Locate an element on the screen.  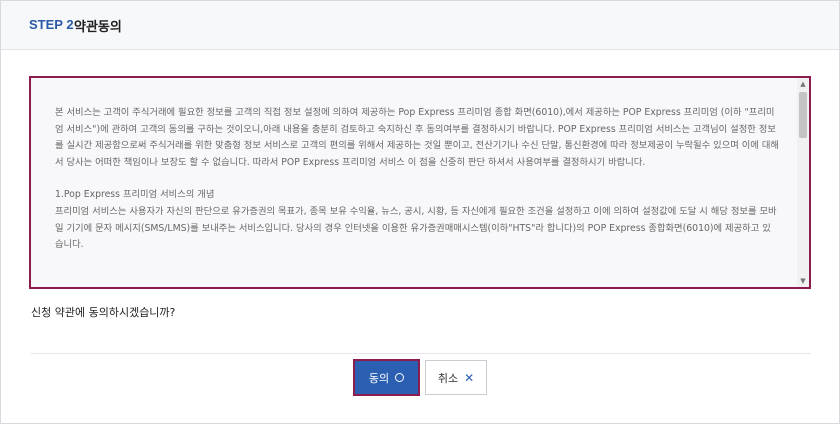
step-title: 약관동의 is located at coordinates (98, 27).